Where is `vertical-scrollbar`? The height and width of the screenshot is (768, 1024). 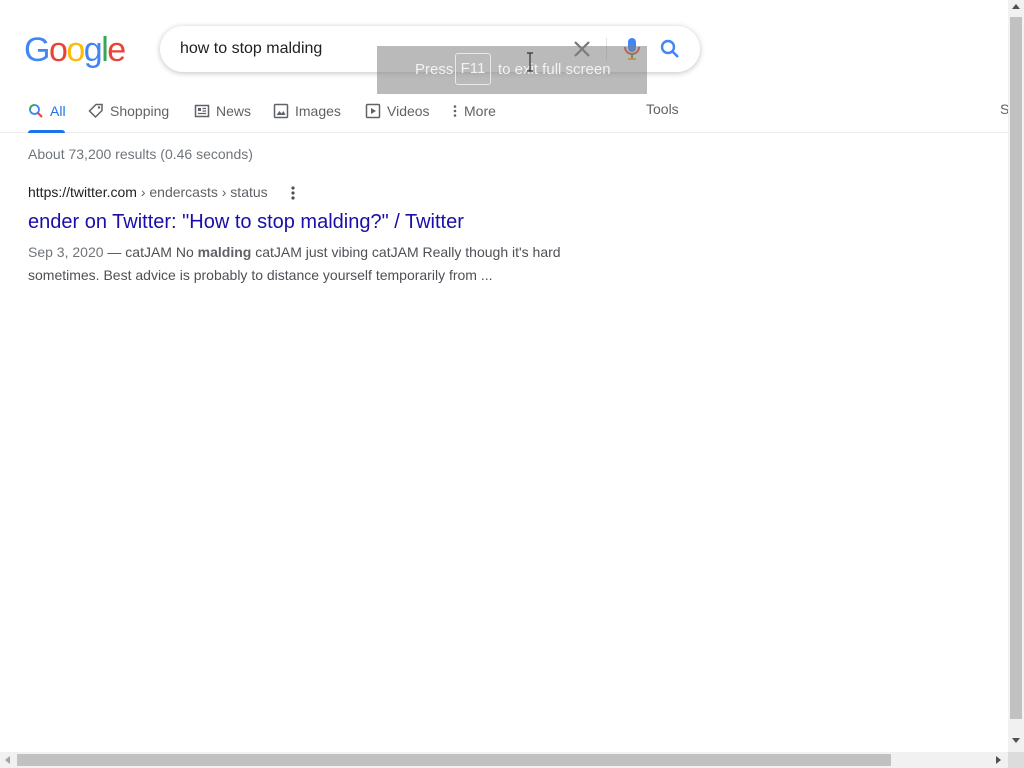 vertical-scrollbar is located at coordinates (1016, 376).